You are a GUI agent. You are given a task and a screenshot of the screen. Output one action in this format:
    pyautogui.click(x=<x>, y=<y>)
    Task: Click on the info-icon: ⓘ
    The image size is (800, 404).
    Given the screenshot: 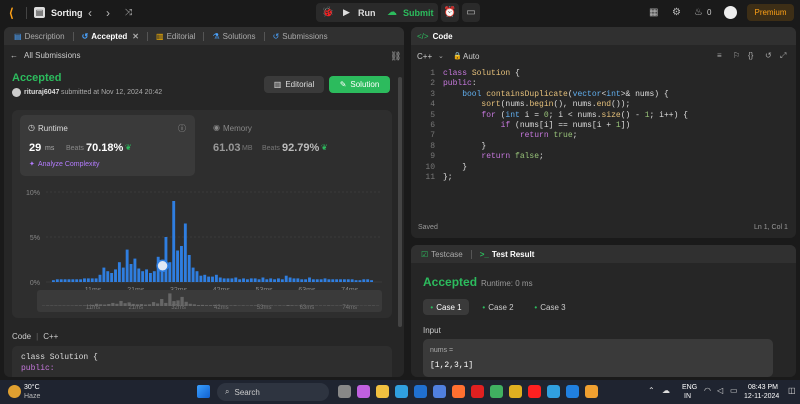 What is the action you would take?
    pyautogui.click(x=182, y=128)
    